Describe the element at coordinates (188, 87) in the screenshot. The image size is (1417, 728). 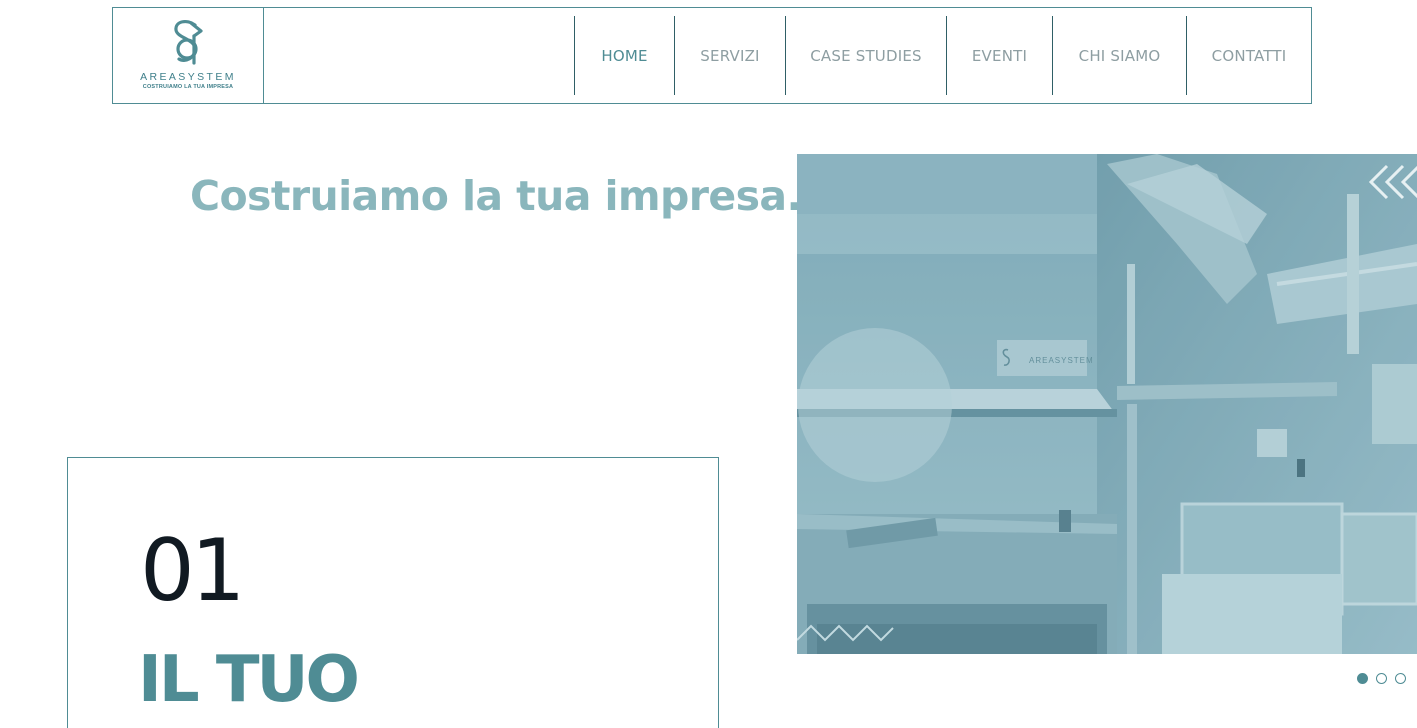
I see `logo-tagline: COSTRUIAMO LA TUA IMPRESA` at that location.